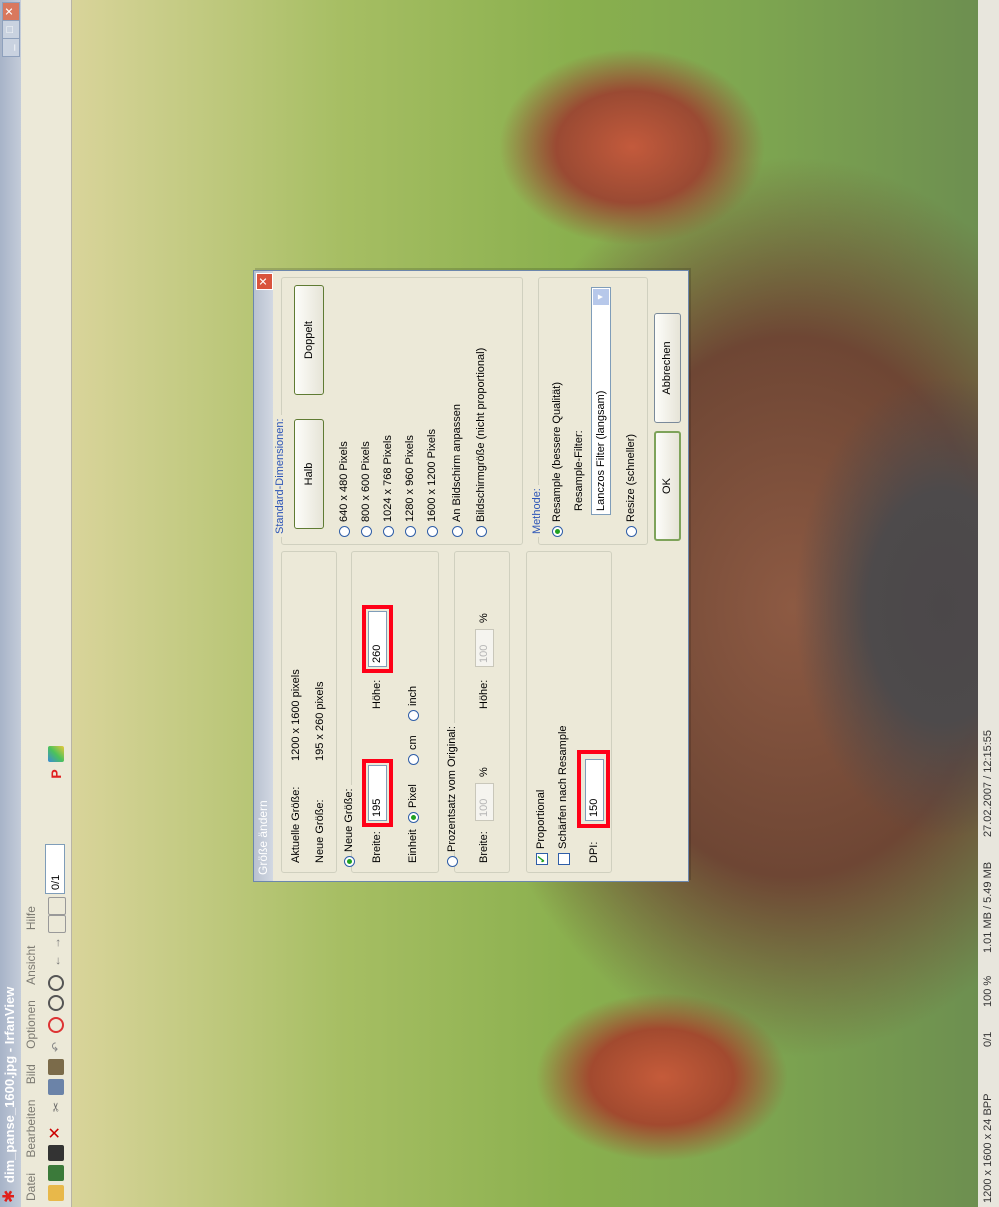 This screenshot has width=999, height=1207. What do you see at coordinates (11, 29) in the screenshot?
I see `maximize-button: □` at bounding box center [11, 29].